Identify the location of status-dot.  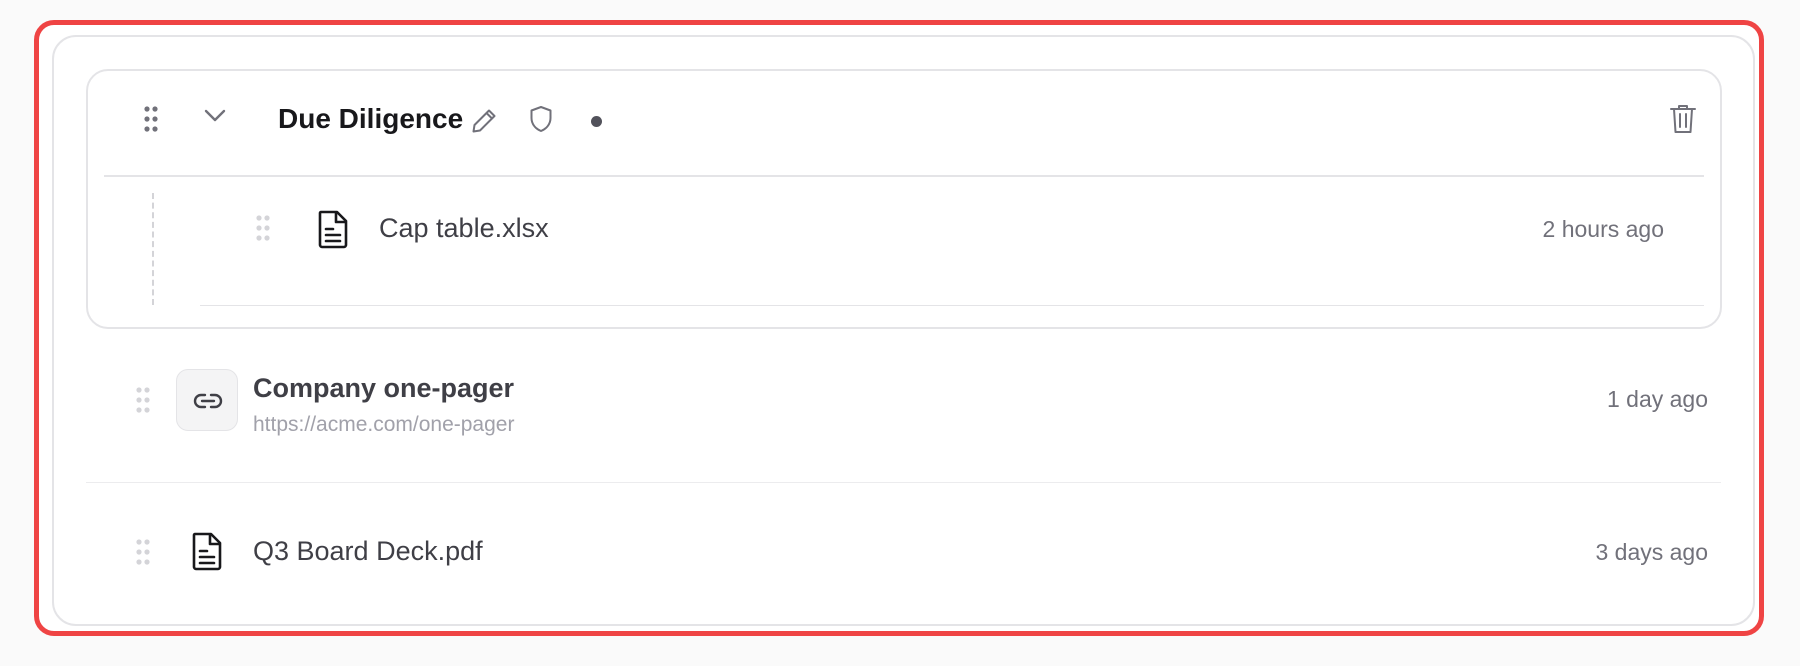
(596, 121).